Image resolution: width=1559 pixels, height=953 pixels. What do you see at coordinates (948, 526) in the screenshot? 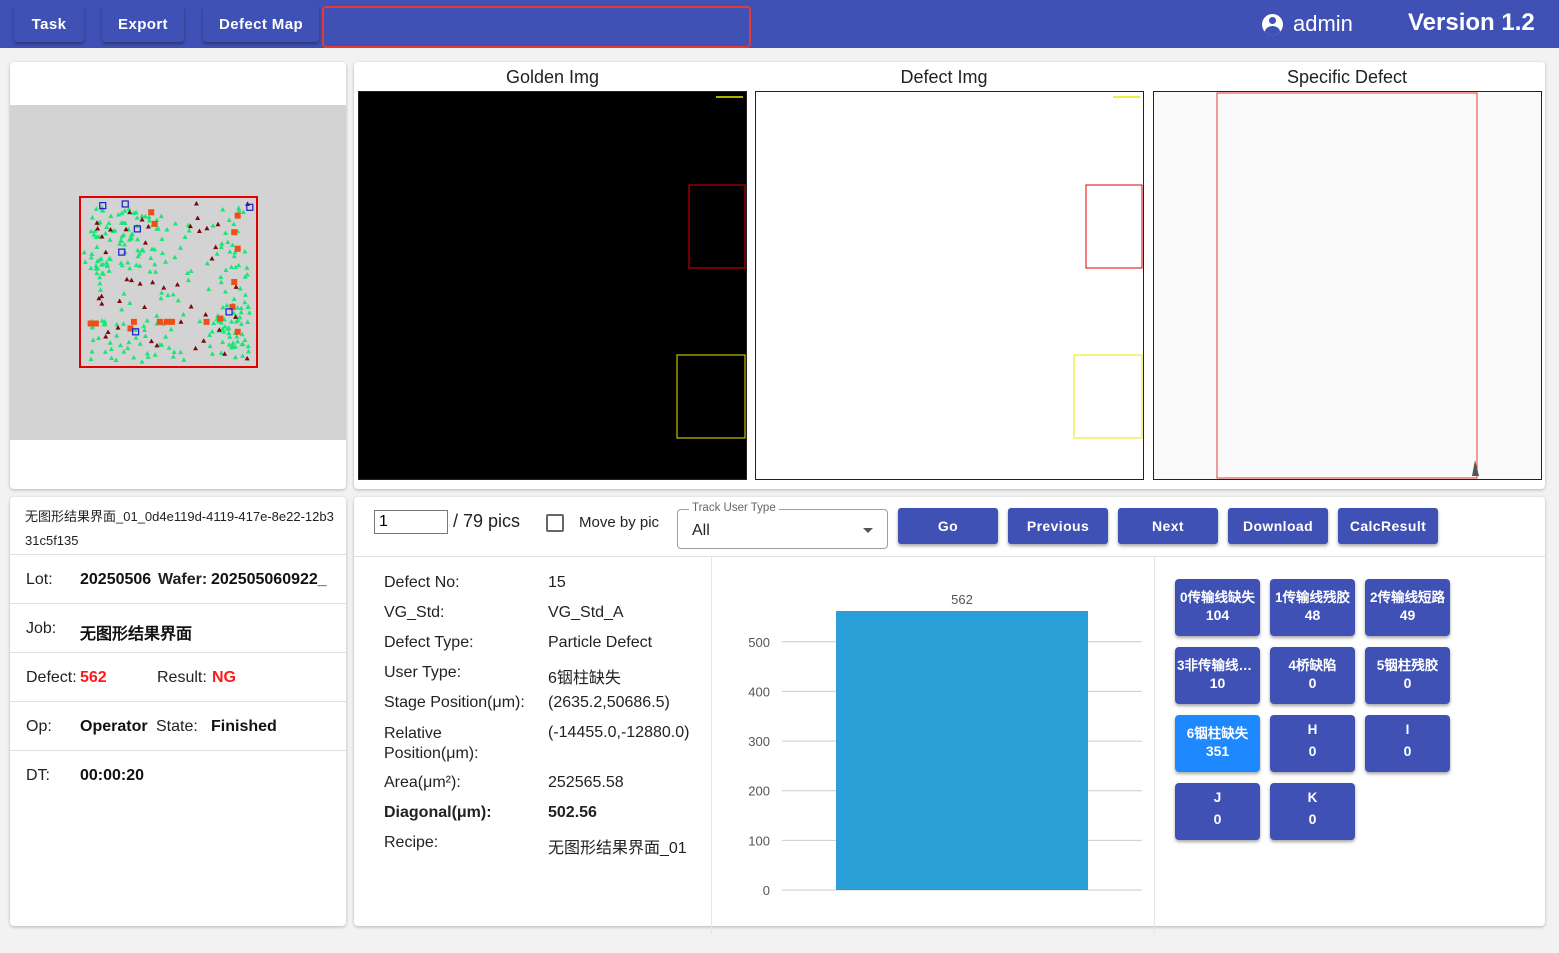
I see `go-button: Go` at bounding box center [948, 526].